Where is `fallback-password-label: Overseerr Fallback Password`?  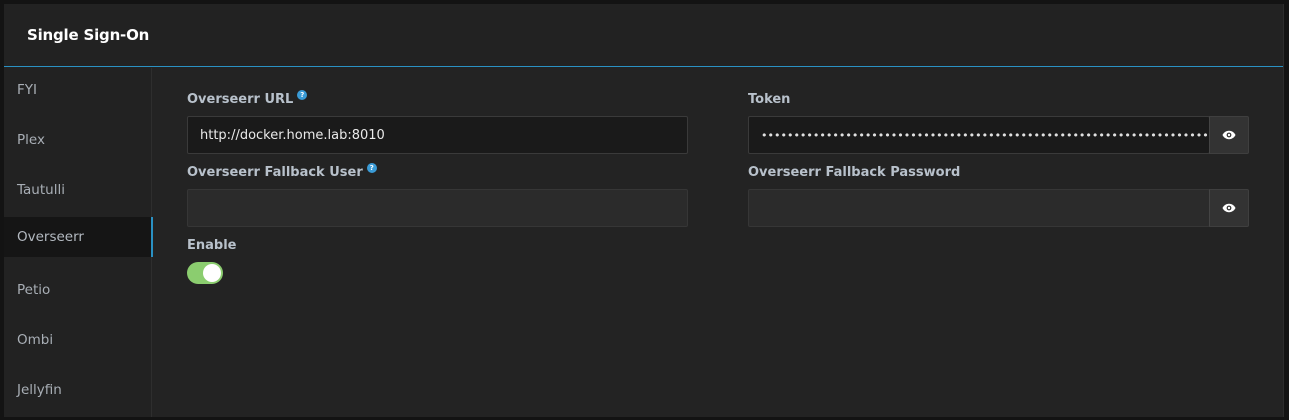
fallback-password-label: Overseerr Fallback Password is located at coordinates (854, 172).